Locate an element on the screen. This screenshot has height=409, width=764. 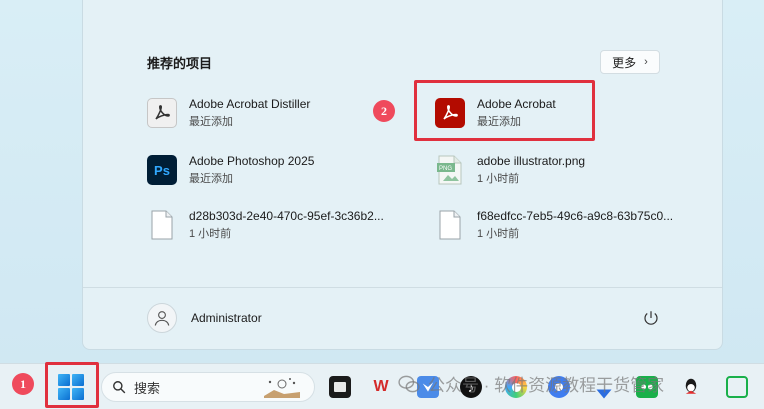
power-icon is located at coordinates (651, 318).